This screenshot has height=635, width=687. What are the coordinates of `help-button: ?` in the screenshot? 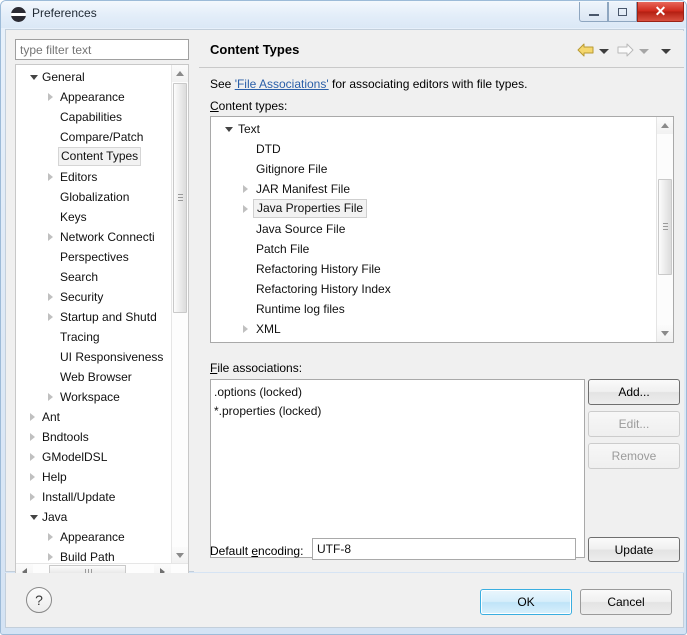 It's located at (39, 600).